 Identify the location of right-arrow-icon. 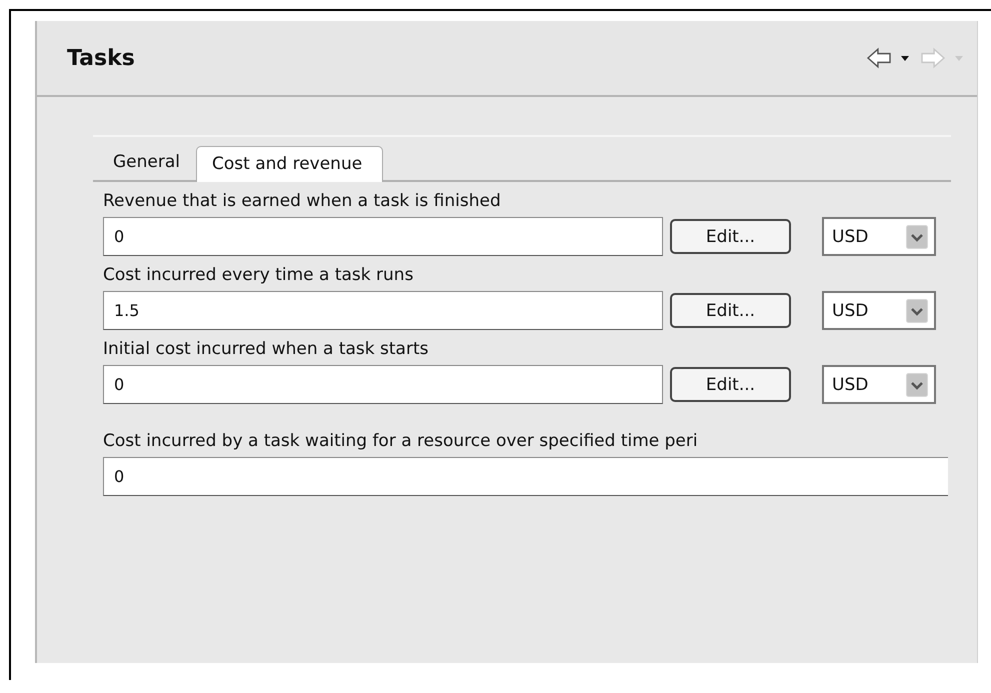
(933, 58).